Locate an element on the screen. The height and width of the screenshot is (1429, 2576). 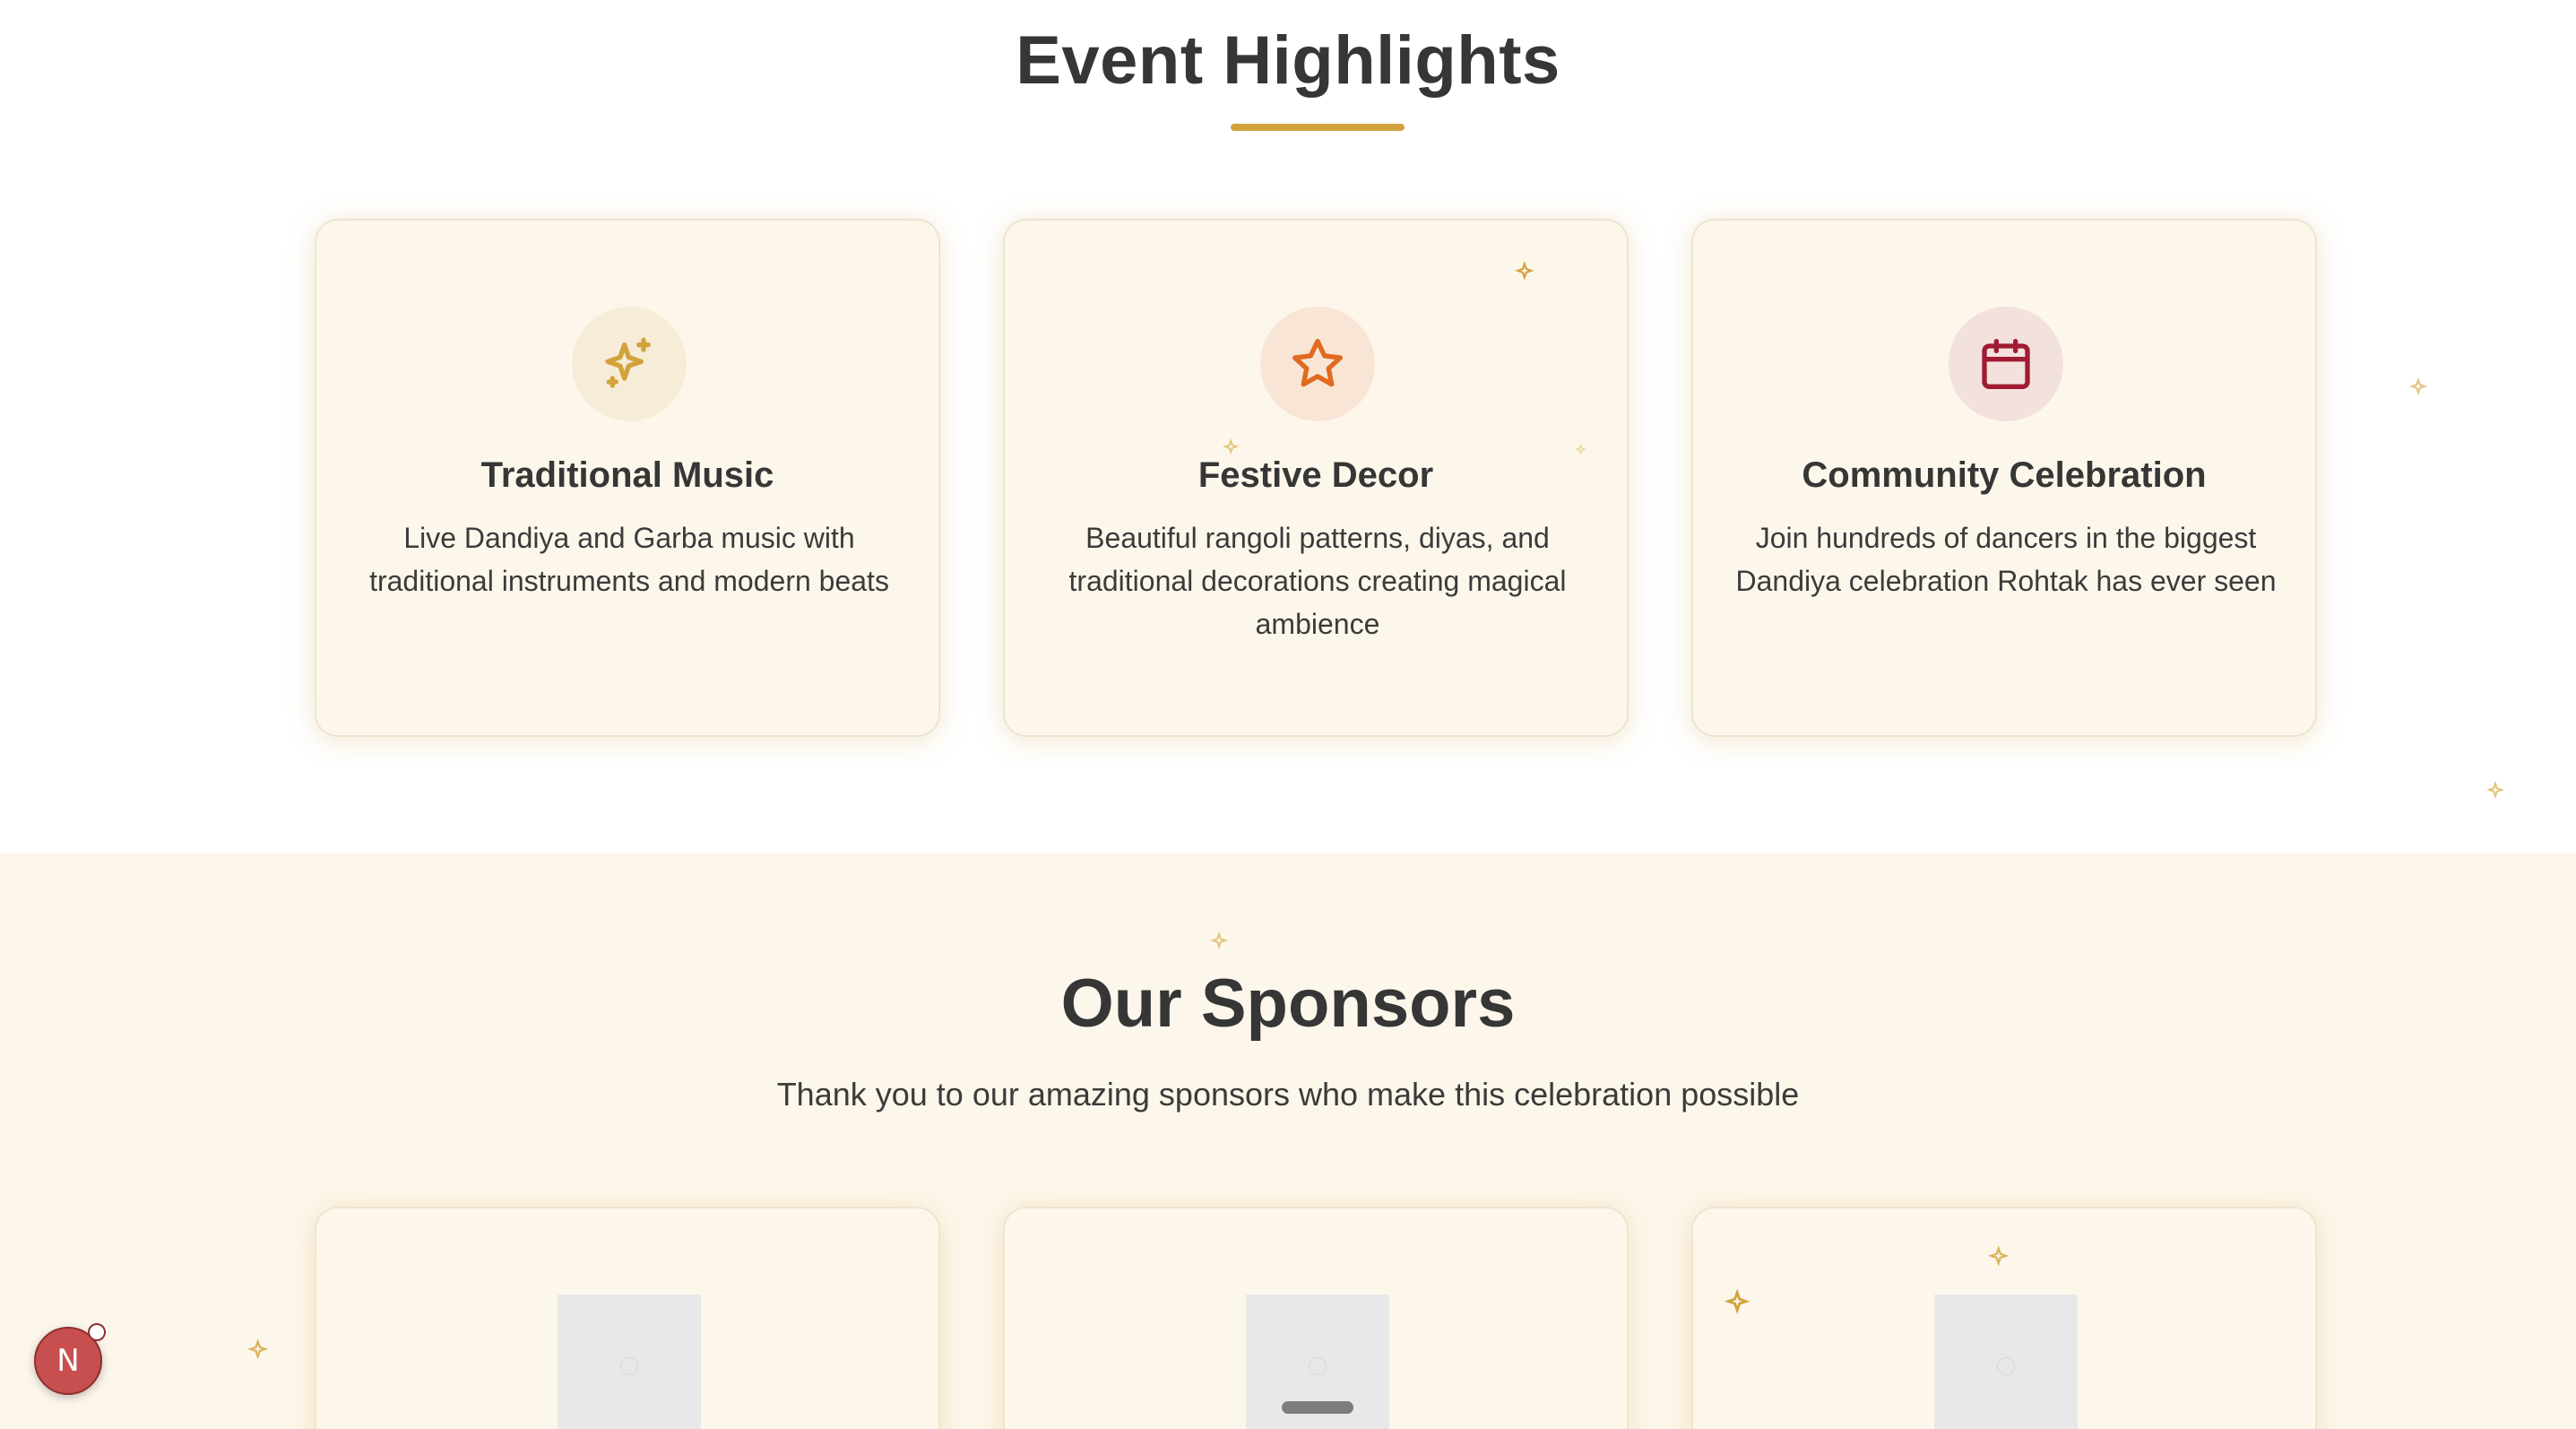
dev-tools-badge: N is located at coordinates (70, 1359).